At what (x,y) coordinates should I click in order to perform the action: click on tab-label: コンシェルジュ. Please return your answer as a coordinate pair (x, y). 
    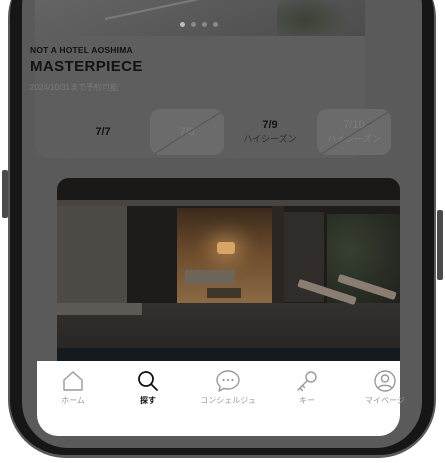
    Looking at the image, I should click on (228, 400).